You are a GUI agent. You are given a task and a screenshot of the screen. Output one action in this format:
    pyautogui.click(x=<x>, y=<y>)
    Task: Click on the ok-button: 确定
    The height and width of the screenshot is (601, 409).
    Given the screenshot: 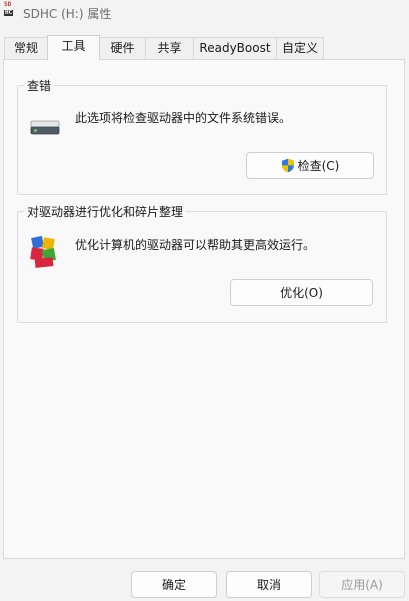 What is the action you would take?
    pyautogui.click(x=174, y=584)
    